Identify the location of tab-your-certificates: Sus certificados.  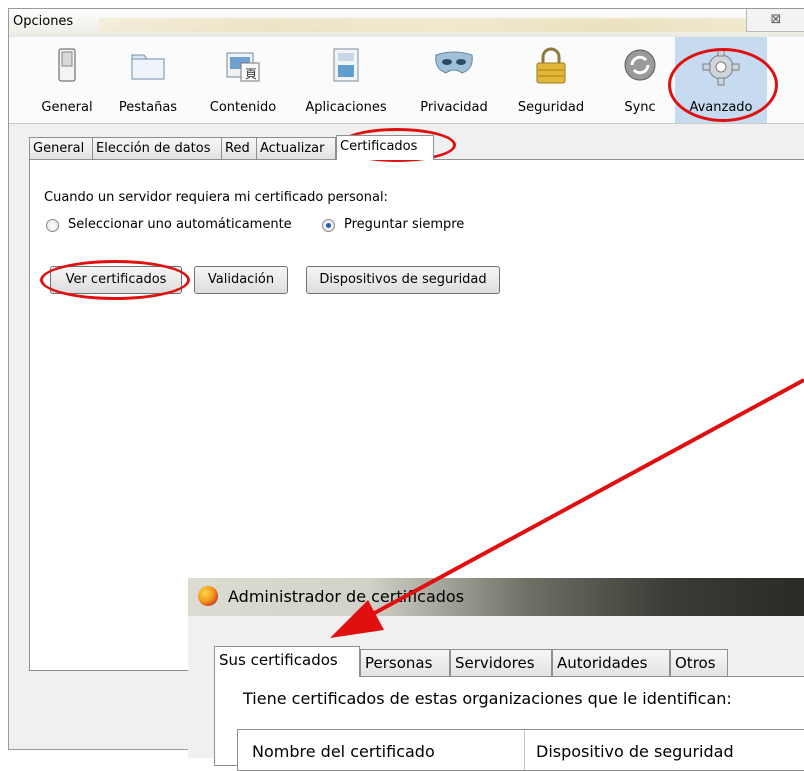
(287, 661).